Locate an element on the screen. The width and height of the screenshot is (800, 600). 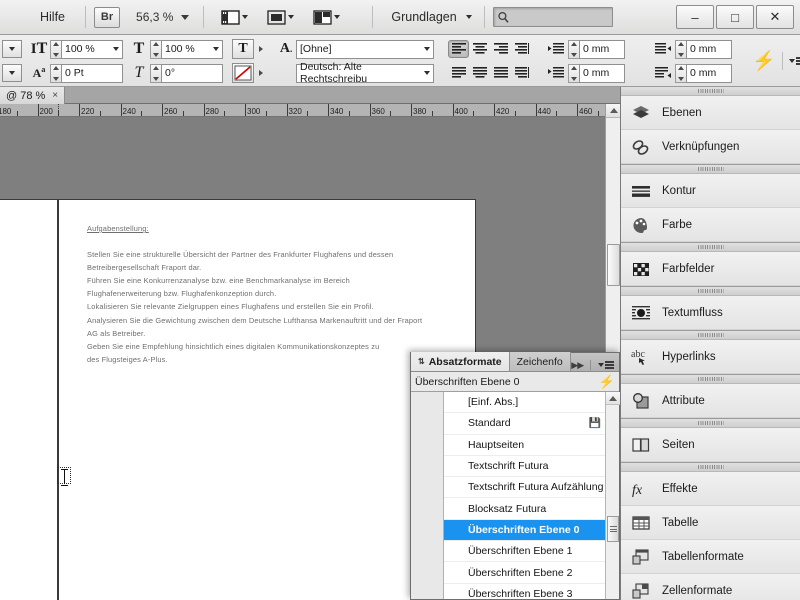
menu-hilfe: Hilfe is located at coordinates (38, 17).